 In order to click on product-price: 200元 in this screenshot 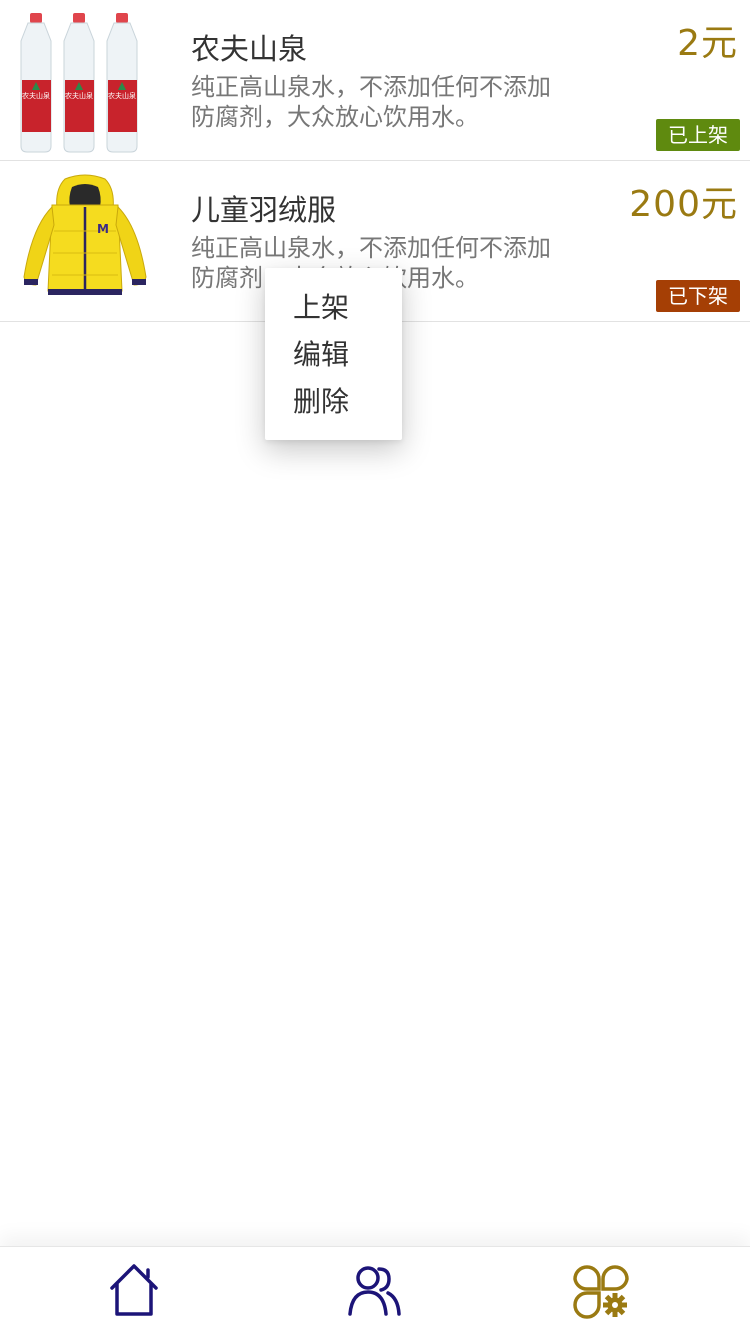, I will do `click(683, 204)`.